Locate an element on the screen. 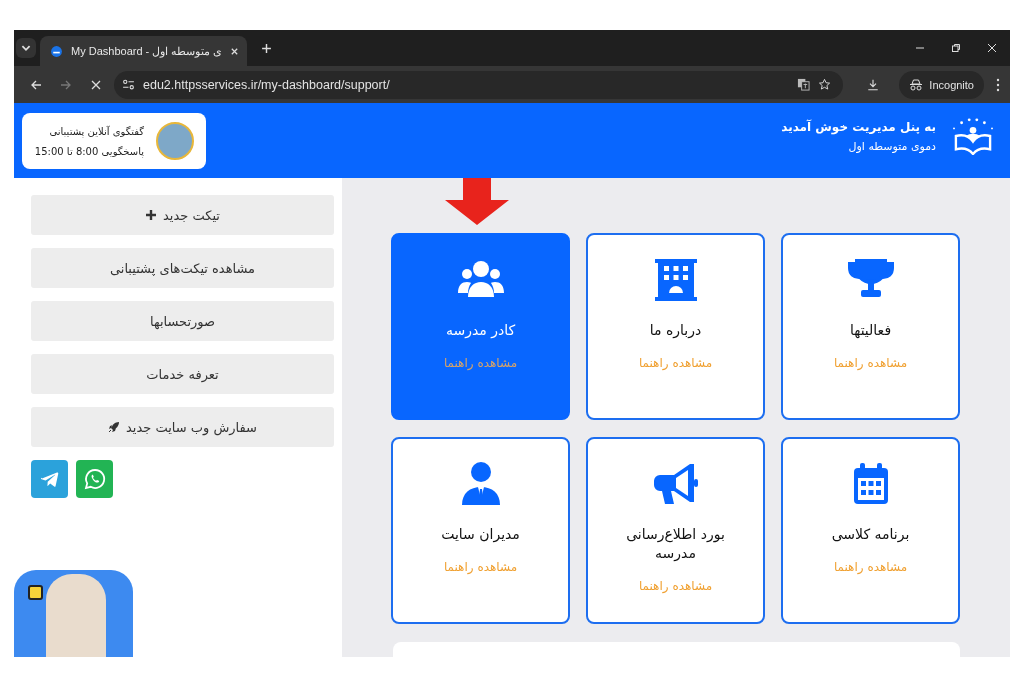 This screenshot has height=683, width=1024. plus-icon is located at coordinates (151, 215).